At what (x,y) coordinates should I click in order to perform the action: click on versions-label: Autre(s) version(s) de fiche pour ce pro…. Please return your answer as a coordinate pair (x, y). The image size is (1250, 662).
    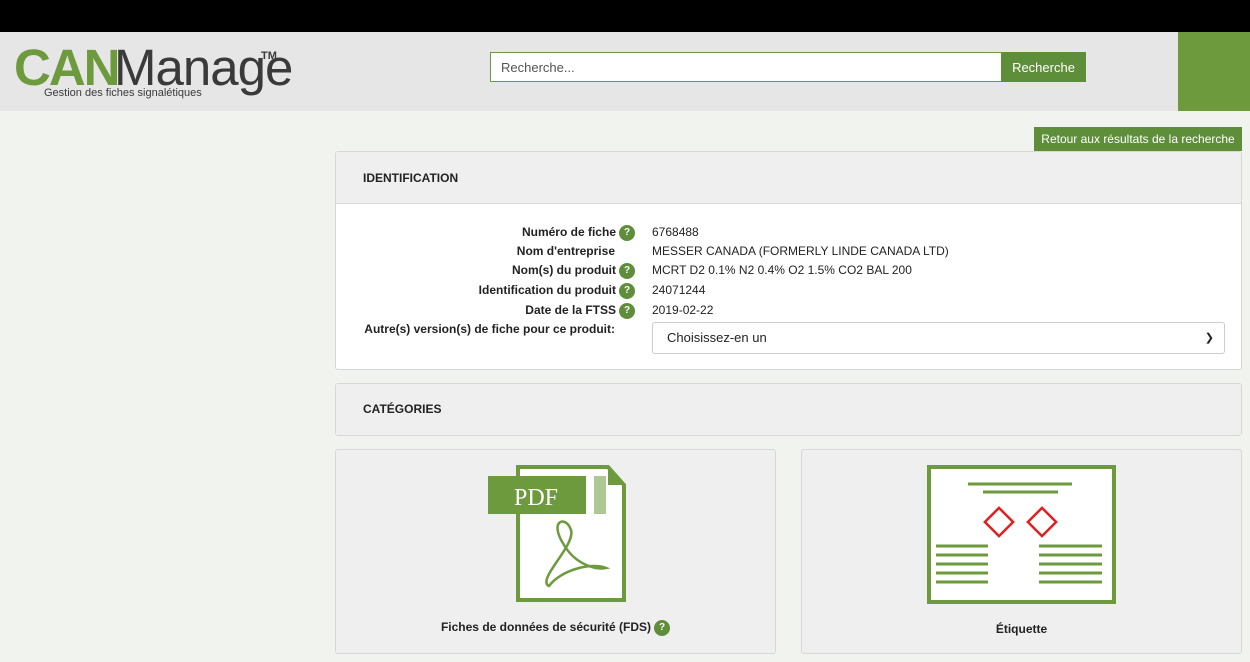
    Looking at the image, I should click on (489, 329).